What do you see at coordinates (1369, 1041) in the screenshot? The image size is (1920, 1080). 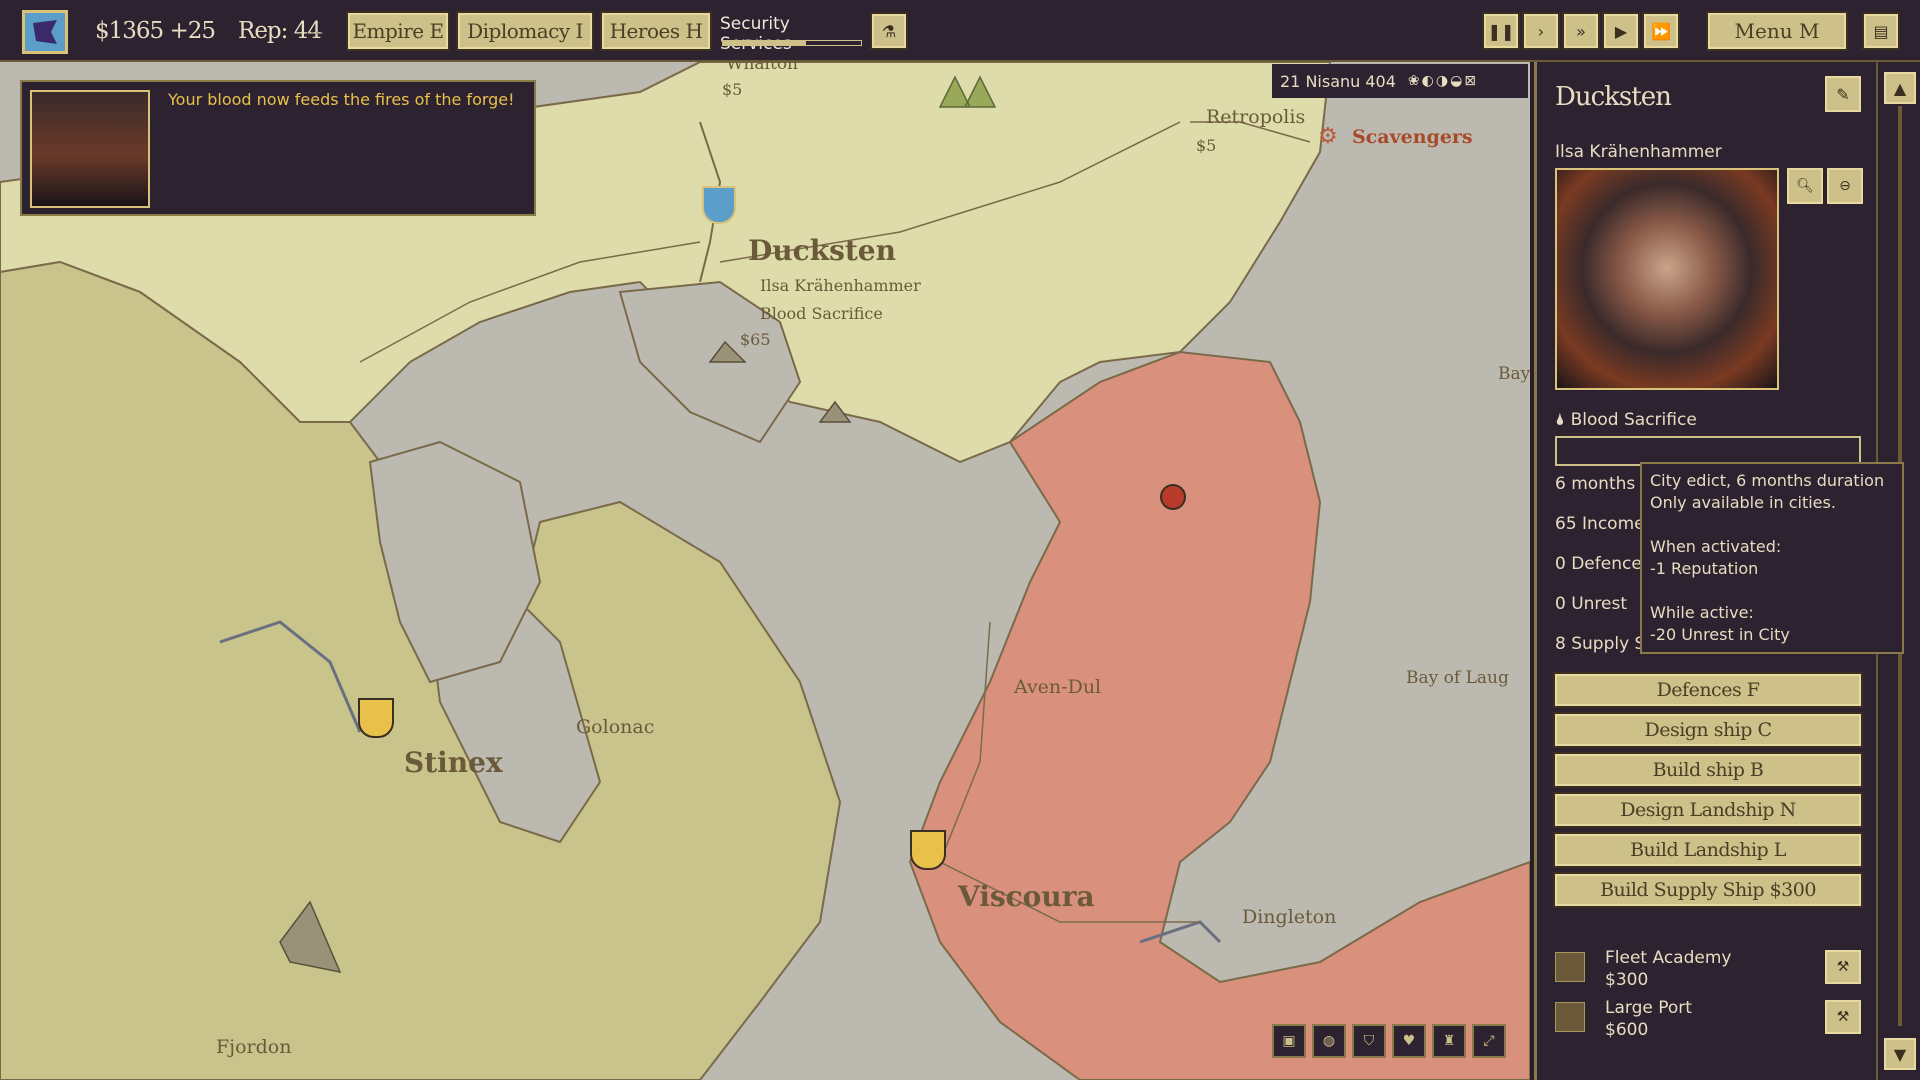 I see `map-tool-shield-button: ⛉` at bounding box center [1369, 1041].